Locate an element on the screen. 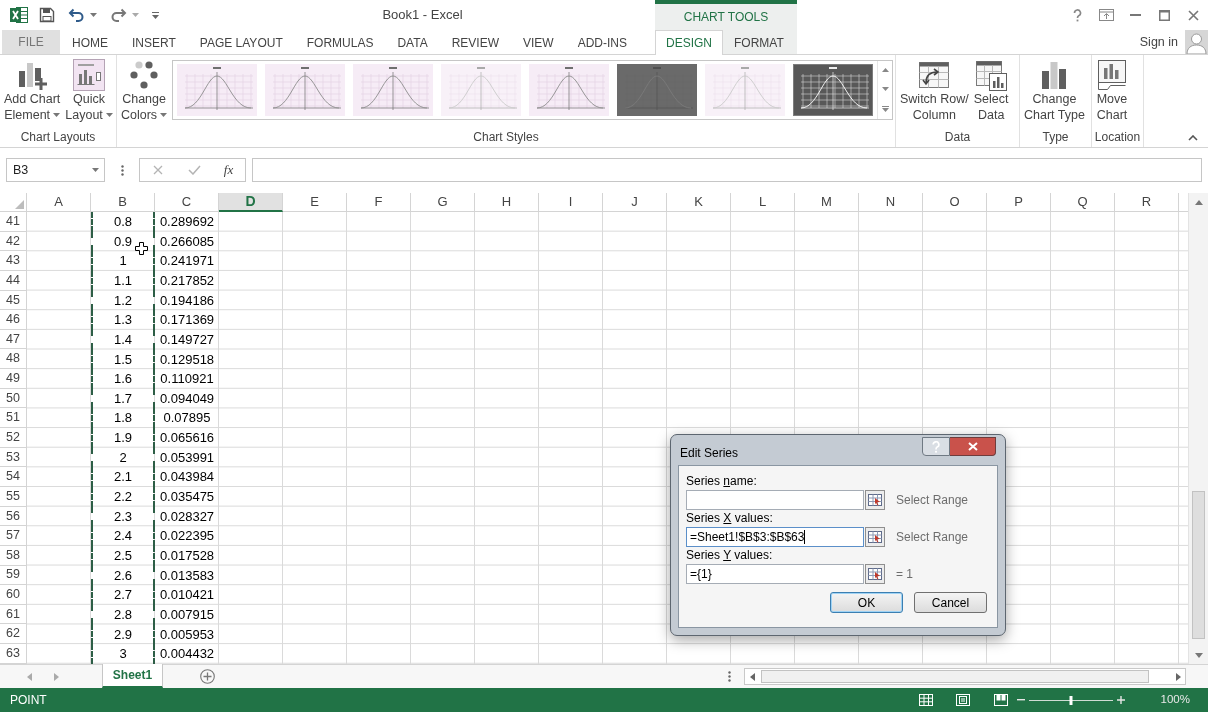 The height and width of the screenshot is (712, 1208). ribbon-tab: DATA is located at coordinates (412, 42).